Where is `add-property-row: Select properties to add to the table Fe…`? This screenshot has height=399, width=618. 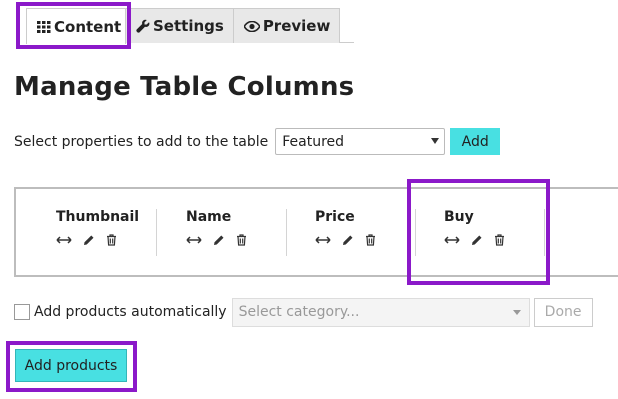 add-property-row: Select properties to add to the table Fe… is located at coordinates (257, 141).